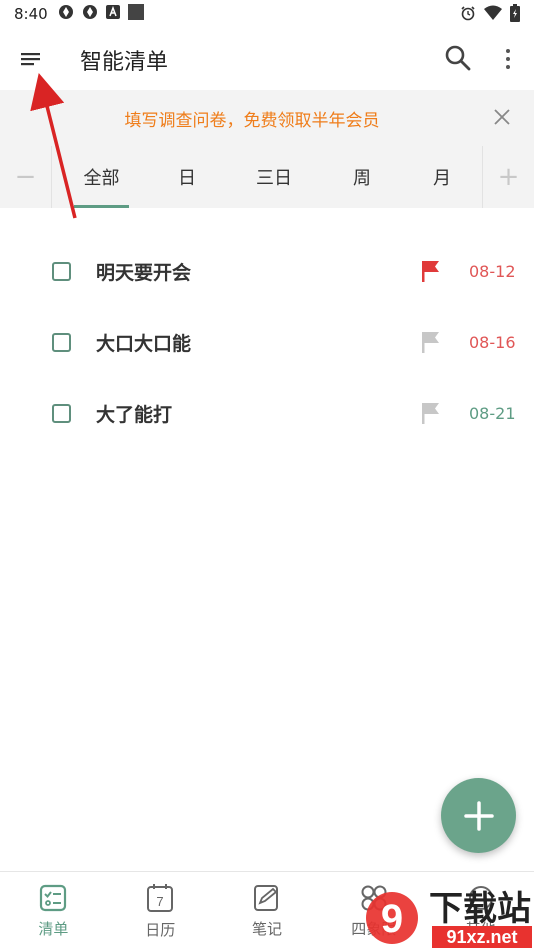 The height and width of the screenshot is (950, 534). I want to click on nav-item-calendar: 7 日历, so click(160, 911).